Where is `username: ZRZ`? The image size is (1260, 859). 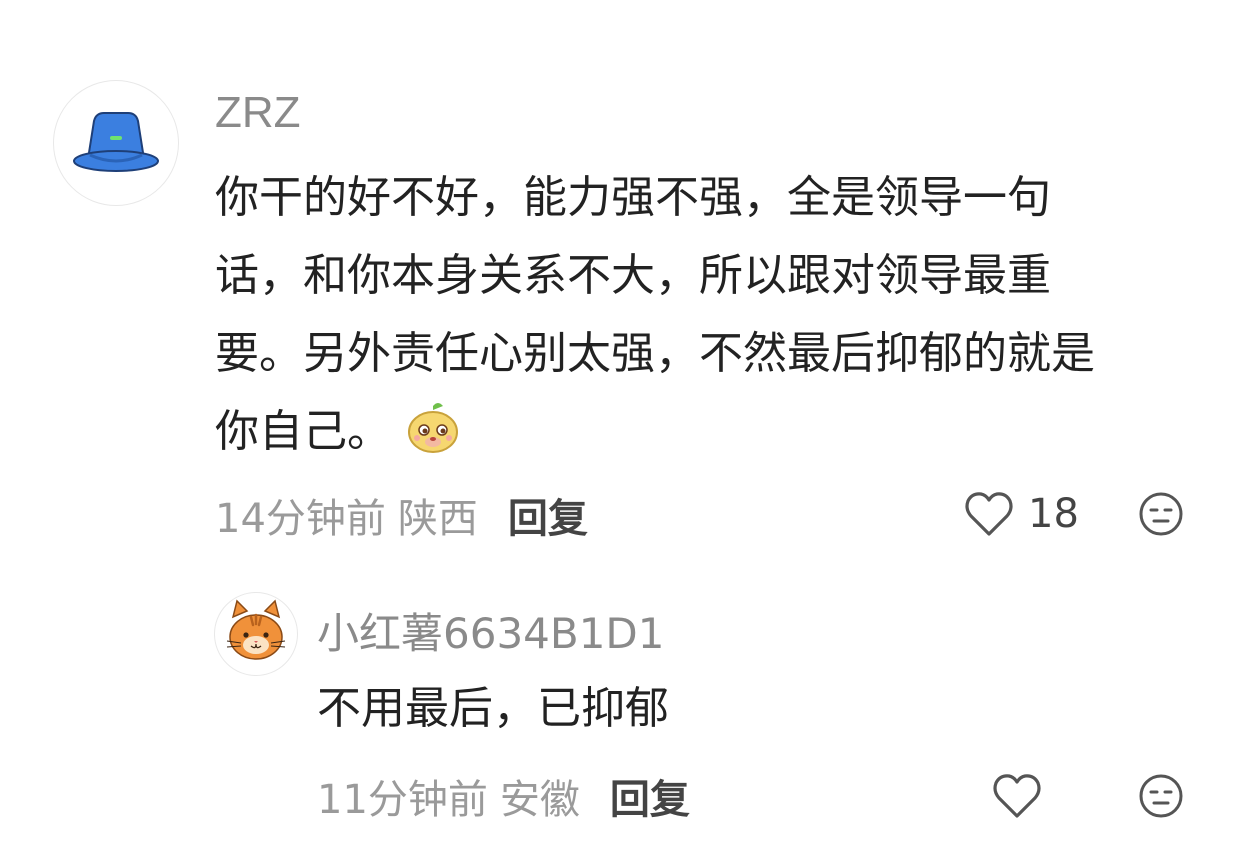 username: ZRZ is located at coordinates (258, 113).